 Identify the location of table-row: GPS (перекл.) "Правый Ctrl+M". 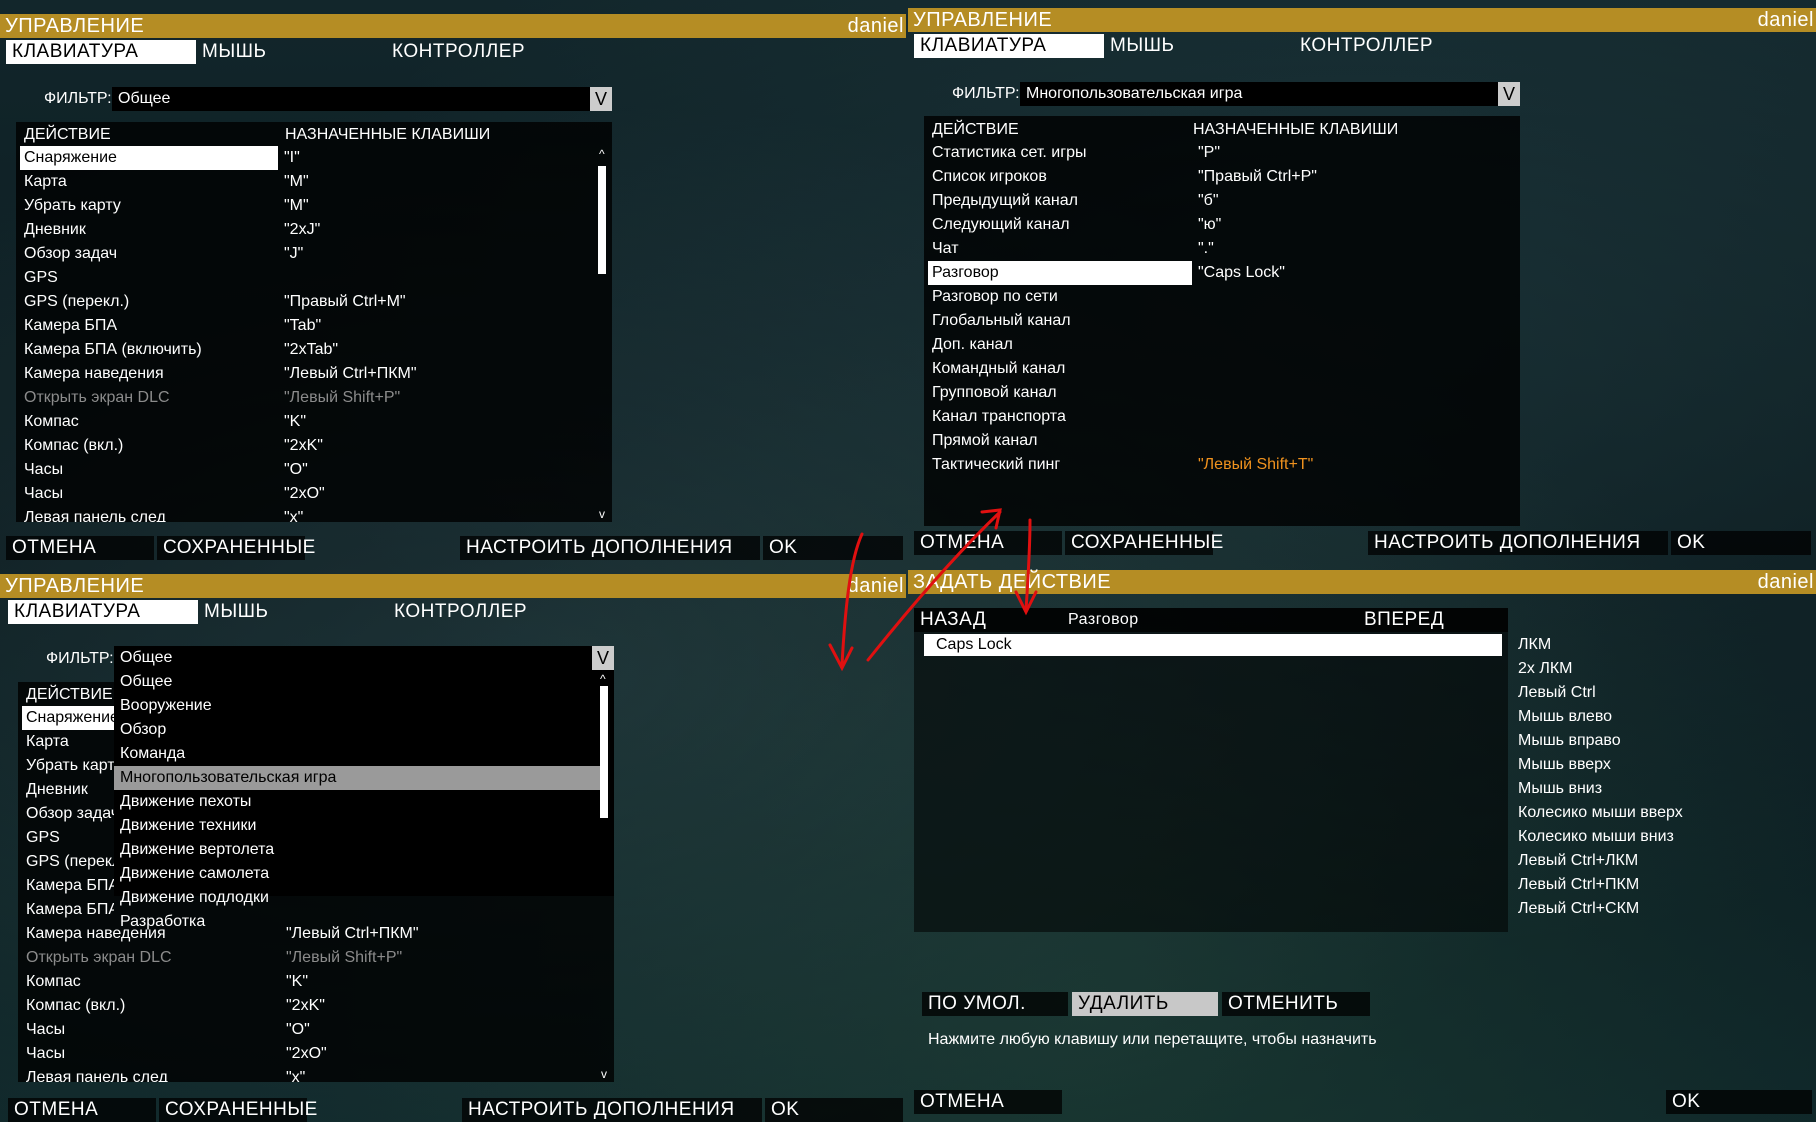
(305, 302).